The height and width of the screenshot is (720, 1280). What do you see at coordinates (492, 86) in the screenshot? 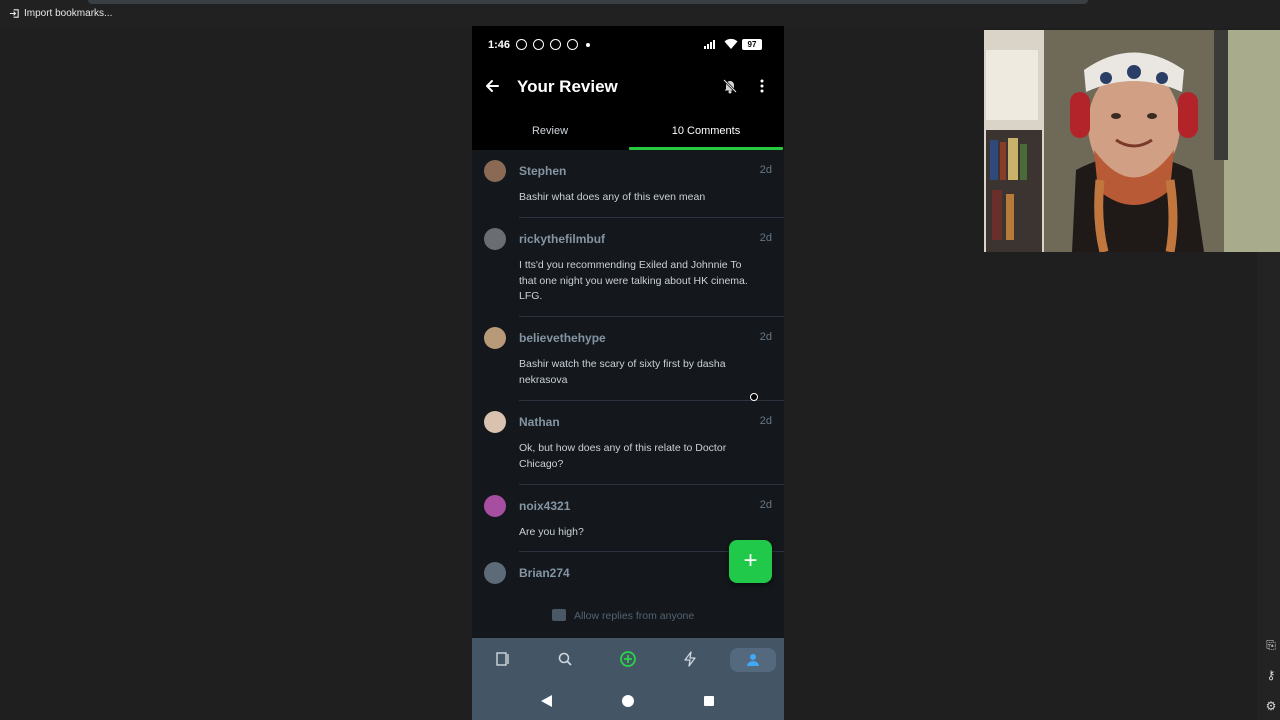
I see `back-arrow-icon` at bounding box center [492, 86].